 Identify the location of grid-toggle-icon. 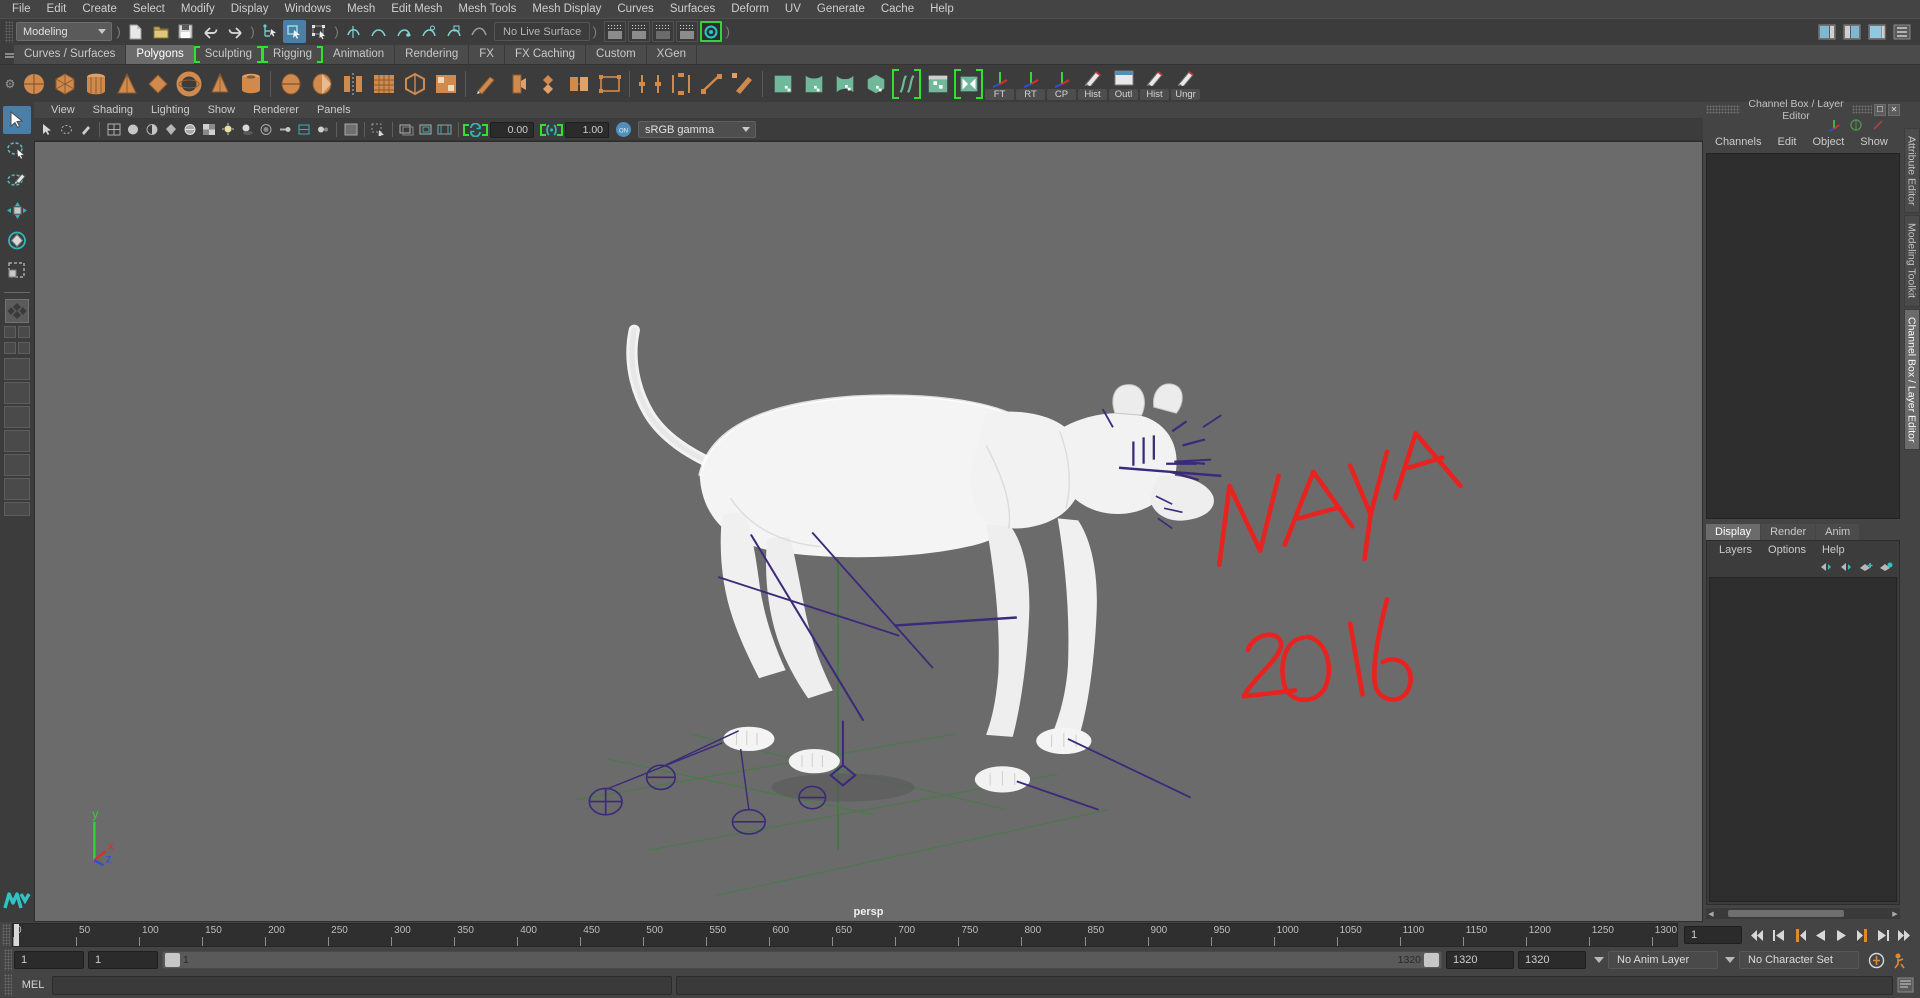
(350, 130).